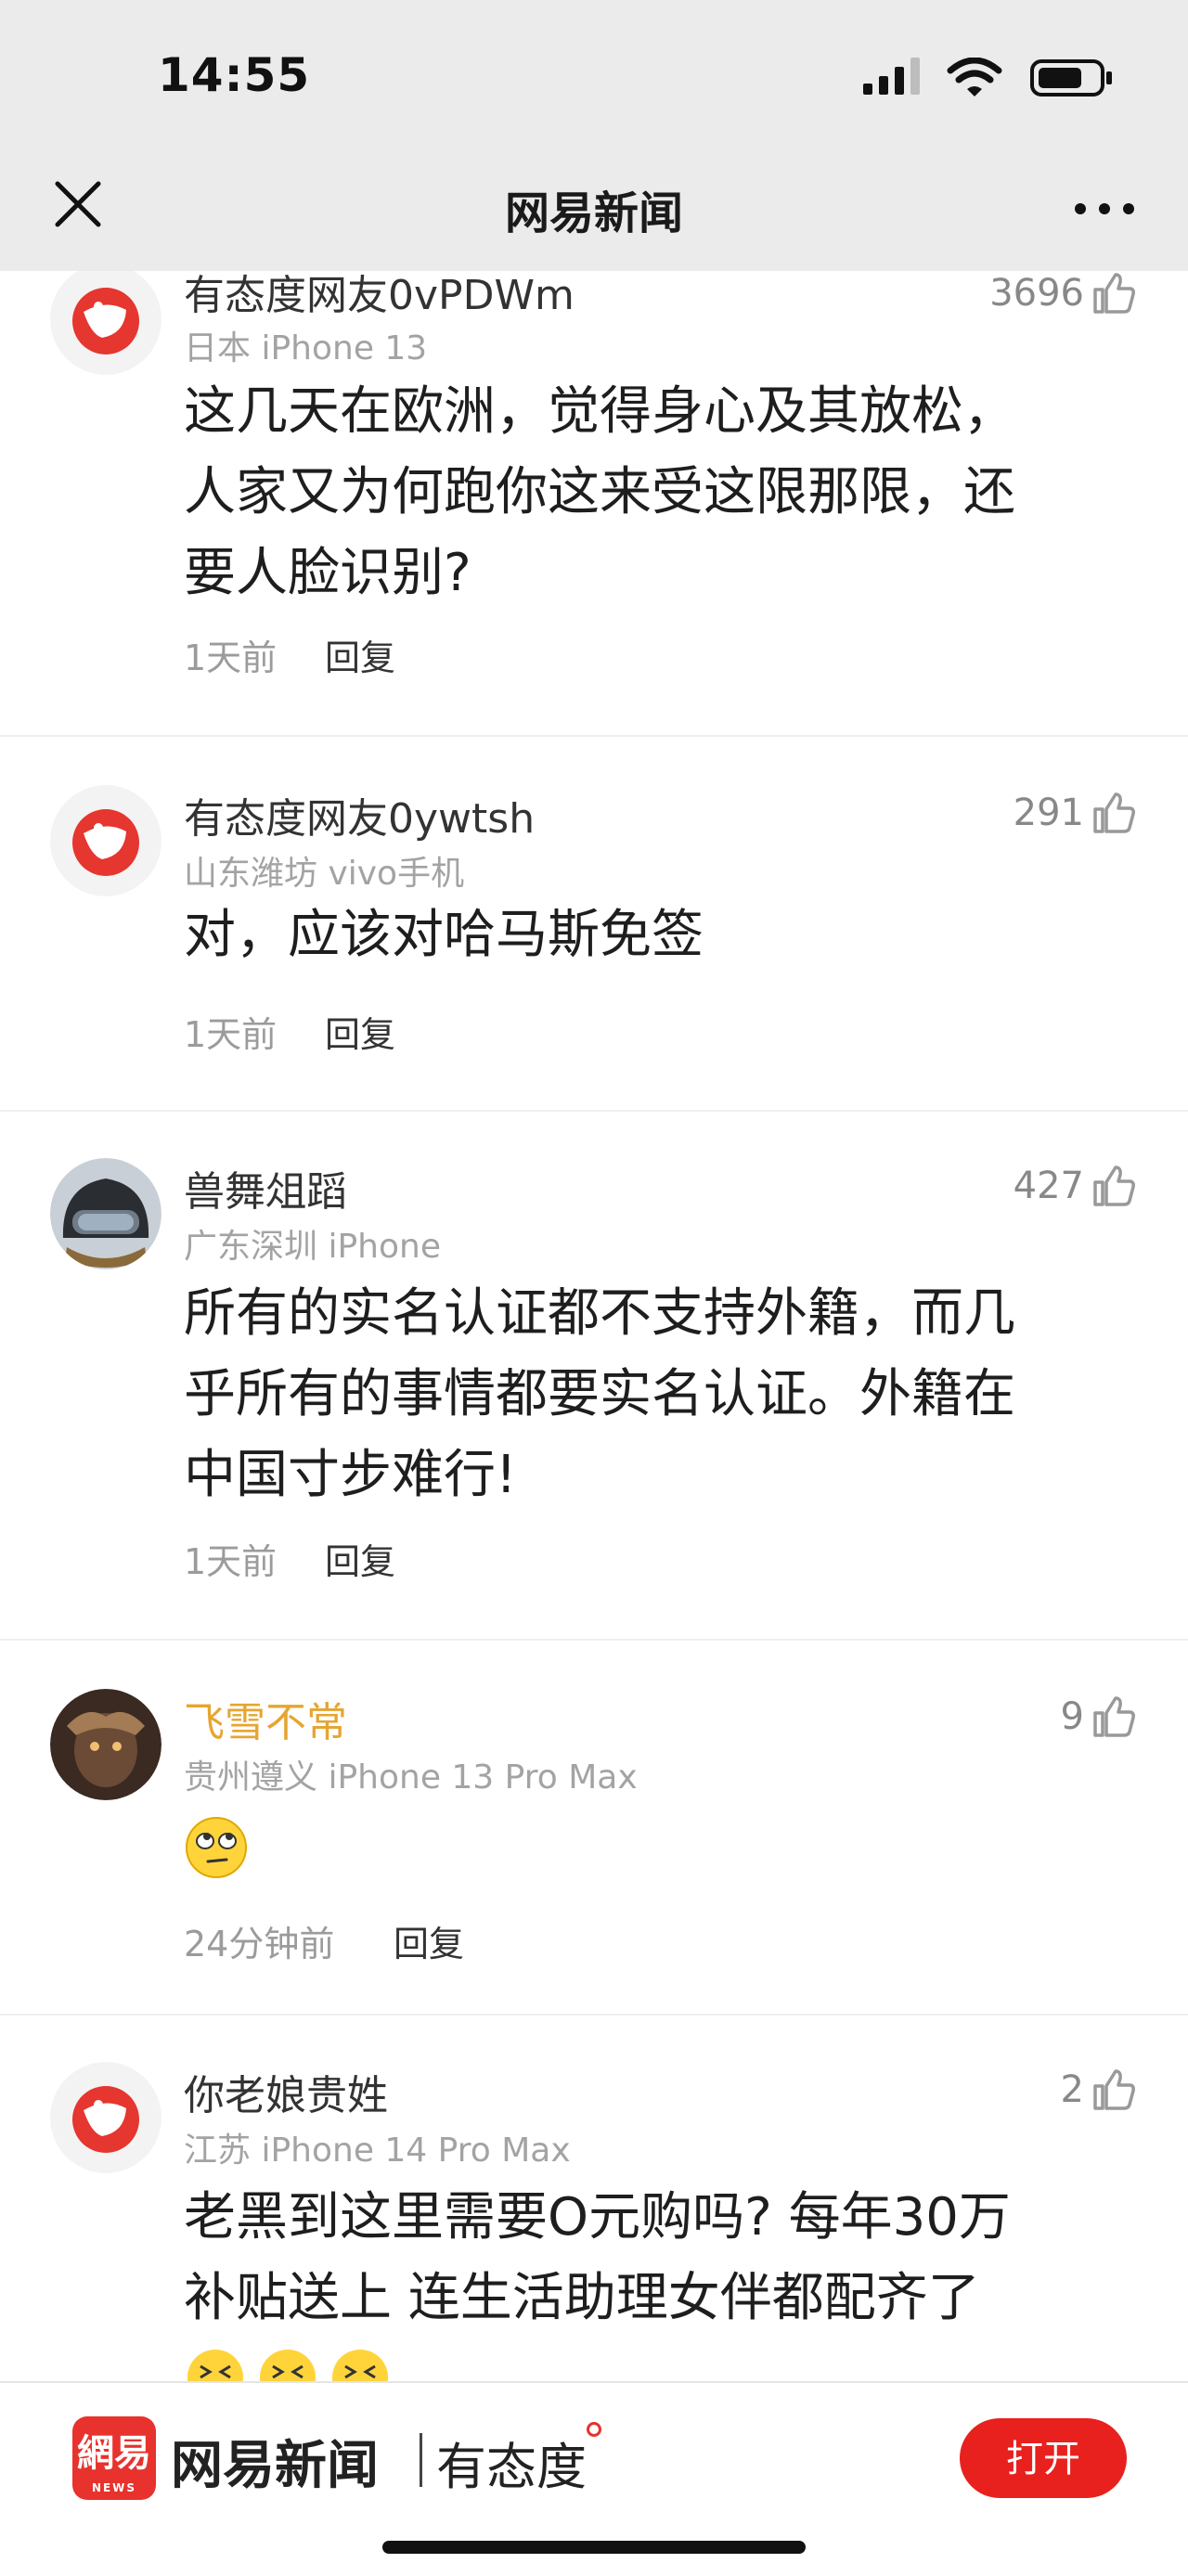 This screenshot has height=2576, width=1188. What do you see at coordinates (421, 2460) in the screenshot?
I see `brand-separator` at bounding box center [421, 2460].